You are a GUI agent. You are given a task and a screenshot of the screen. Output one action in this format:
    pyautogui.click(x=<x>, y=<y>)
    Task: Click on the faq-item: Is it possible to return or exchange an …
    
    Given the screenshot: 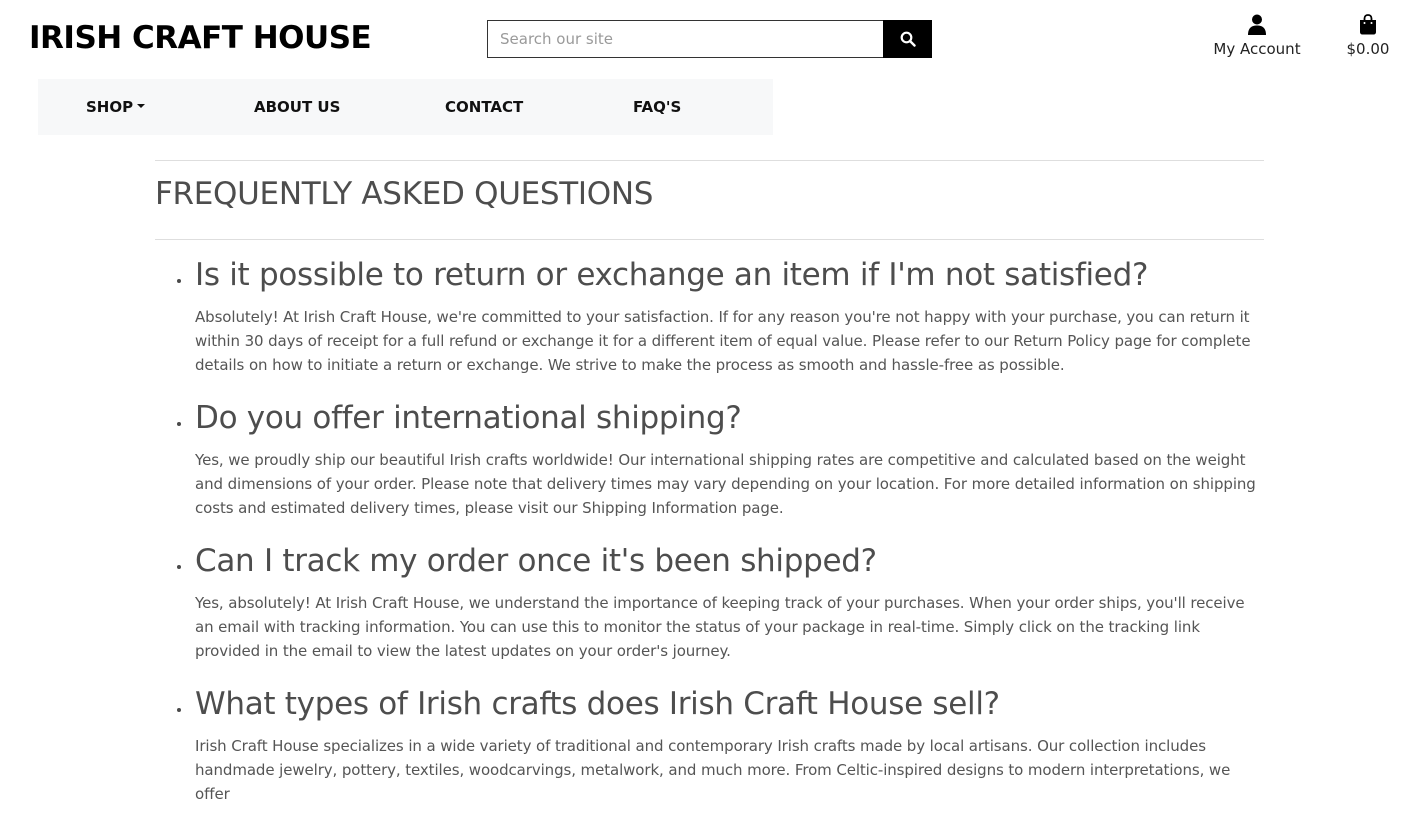 What is the action you would take?
    pyautogui.click(x=710, y=323)
    